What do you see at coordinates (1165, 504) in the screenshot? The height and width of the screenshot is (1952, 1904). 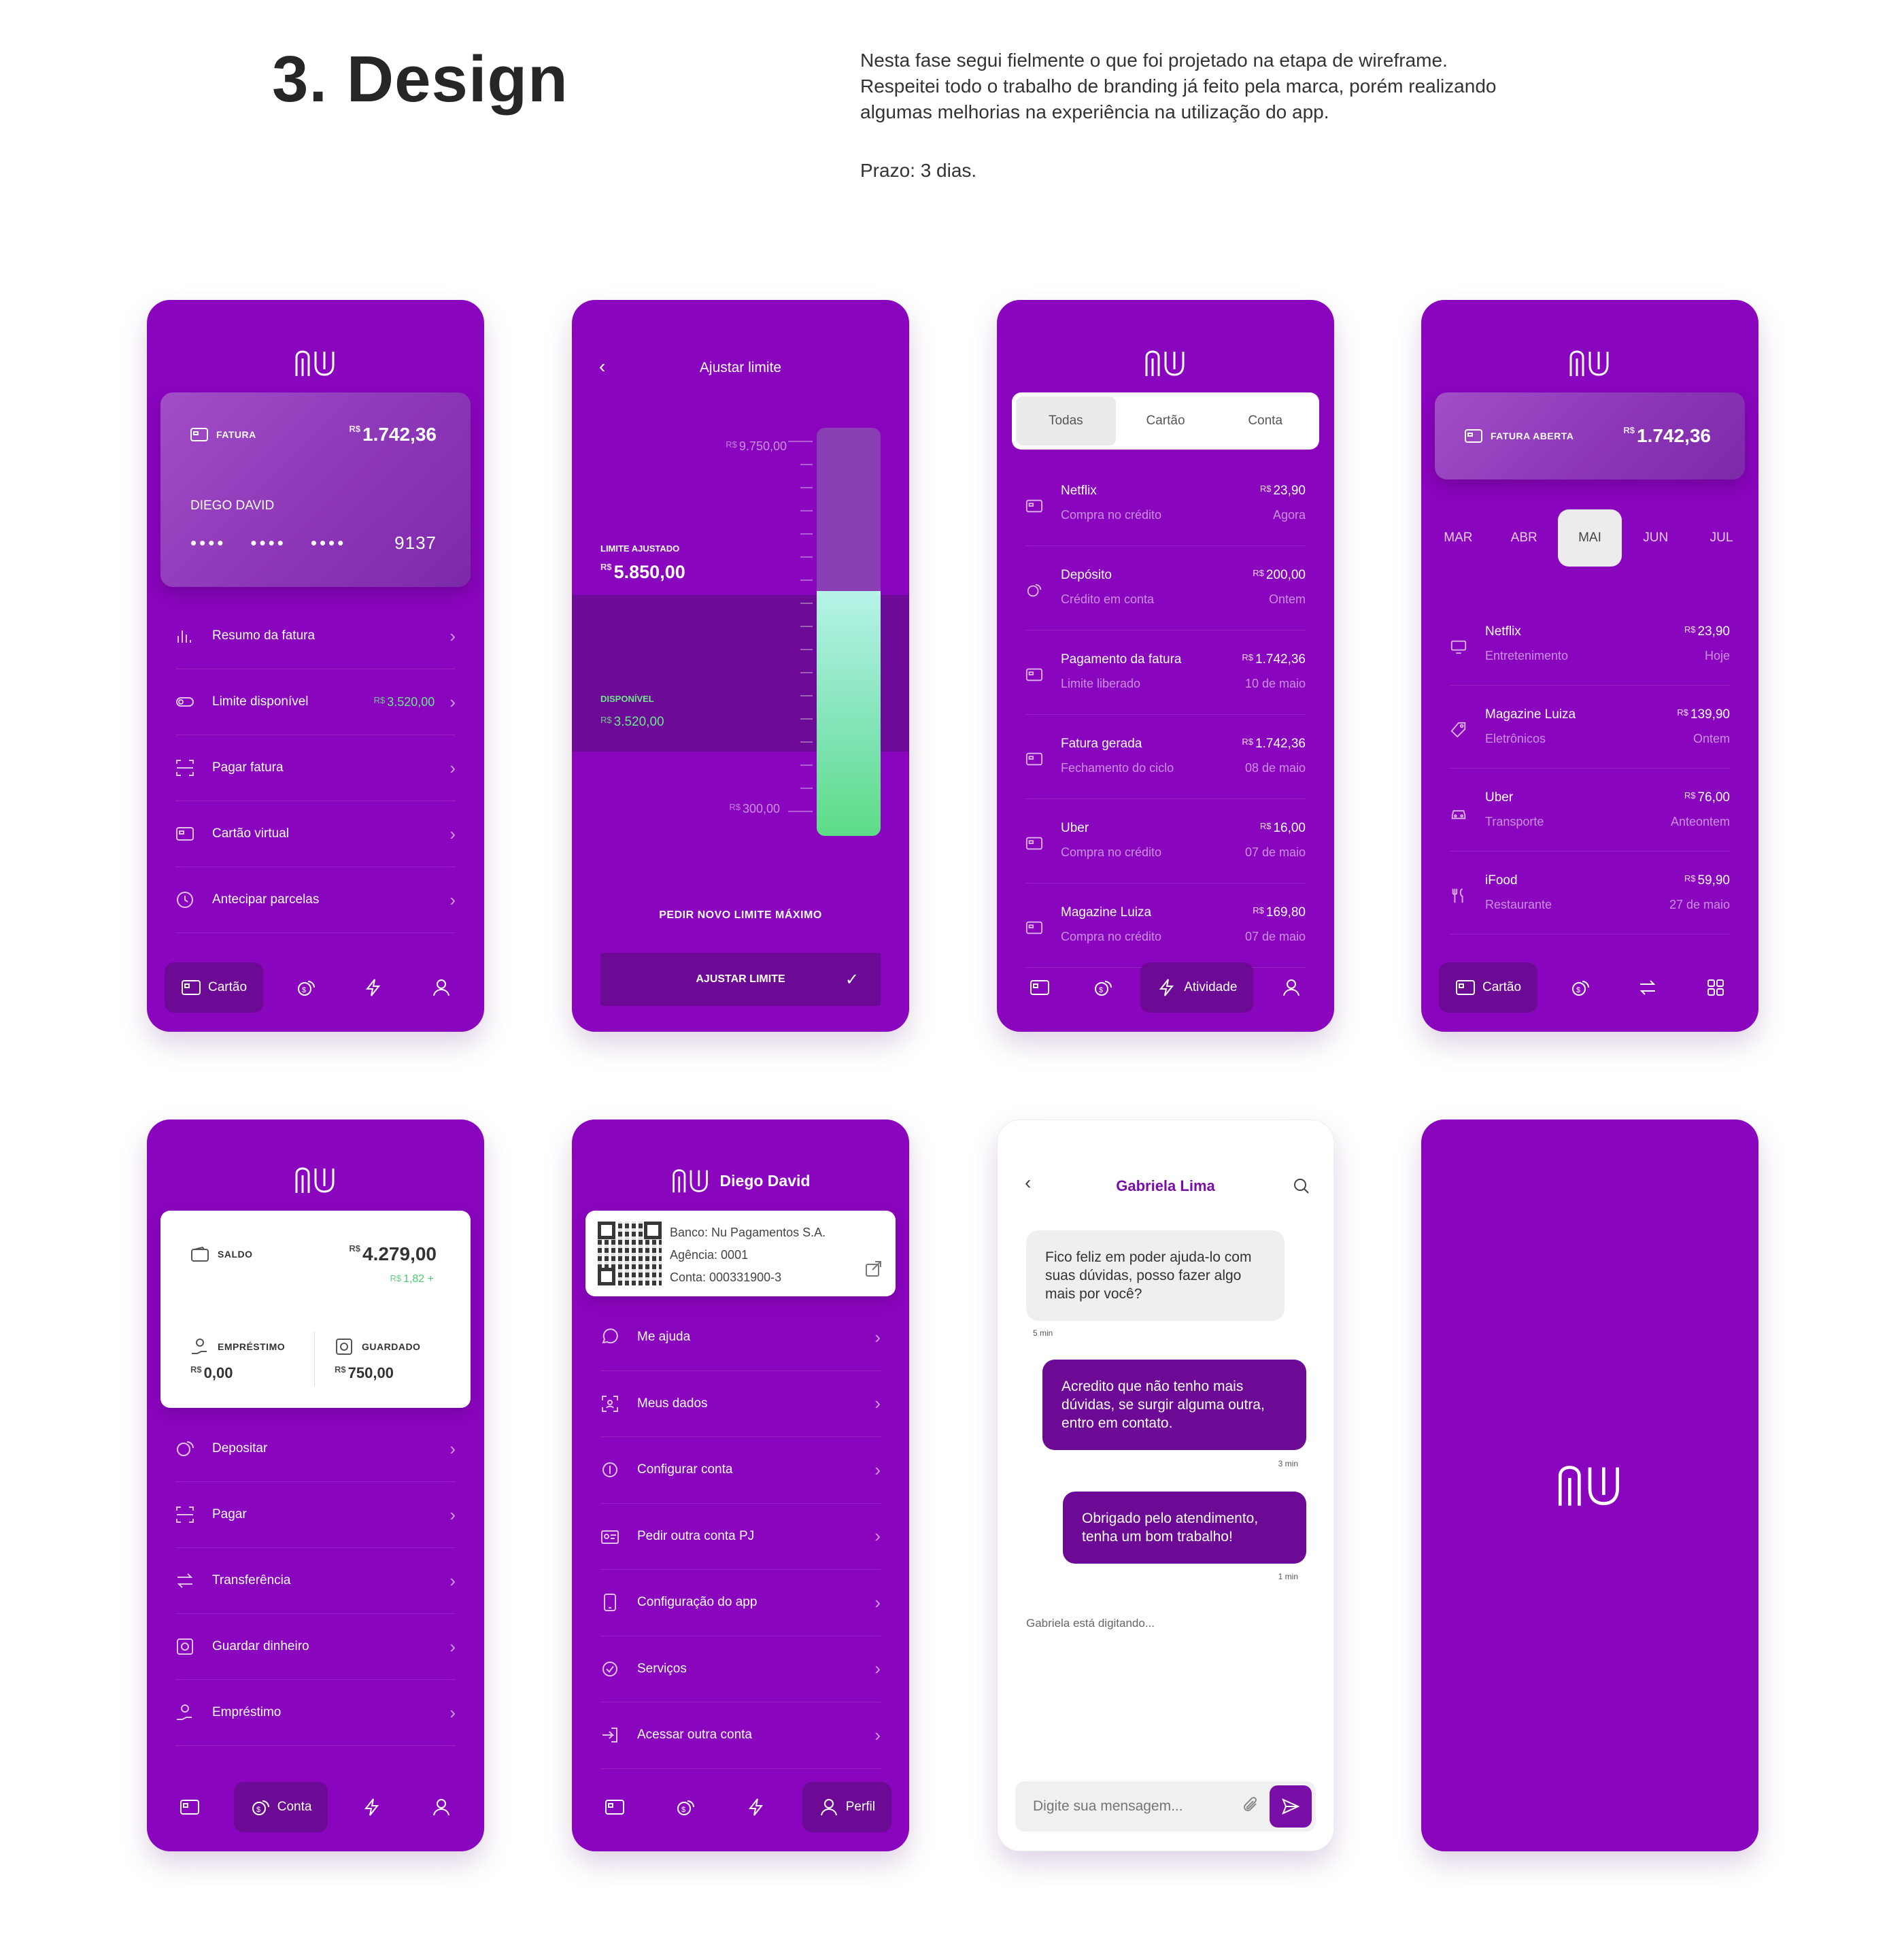 I see `transaction-row: Netflix Compra no crédito R$ 23,90 Agora` at bounding box center [1165, 504].